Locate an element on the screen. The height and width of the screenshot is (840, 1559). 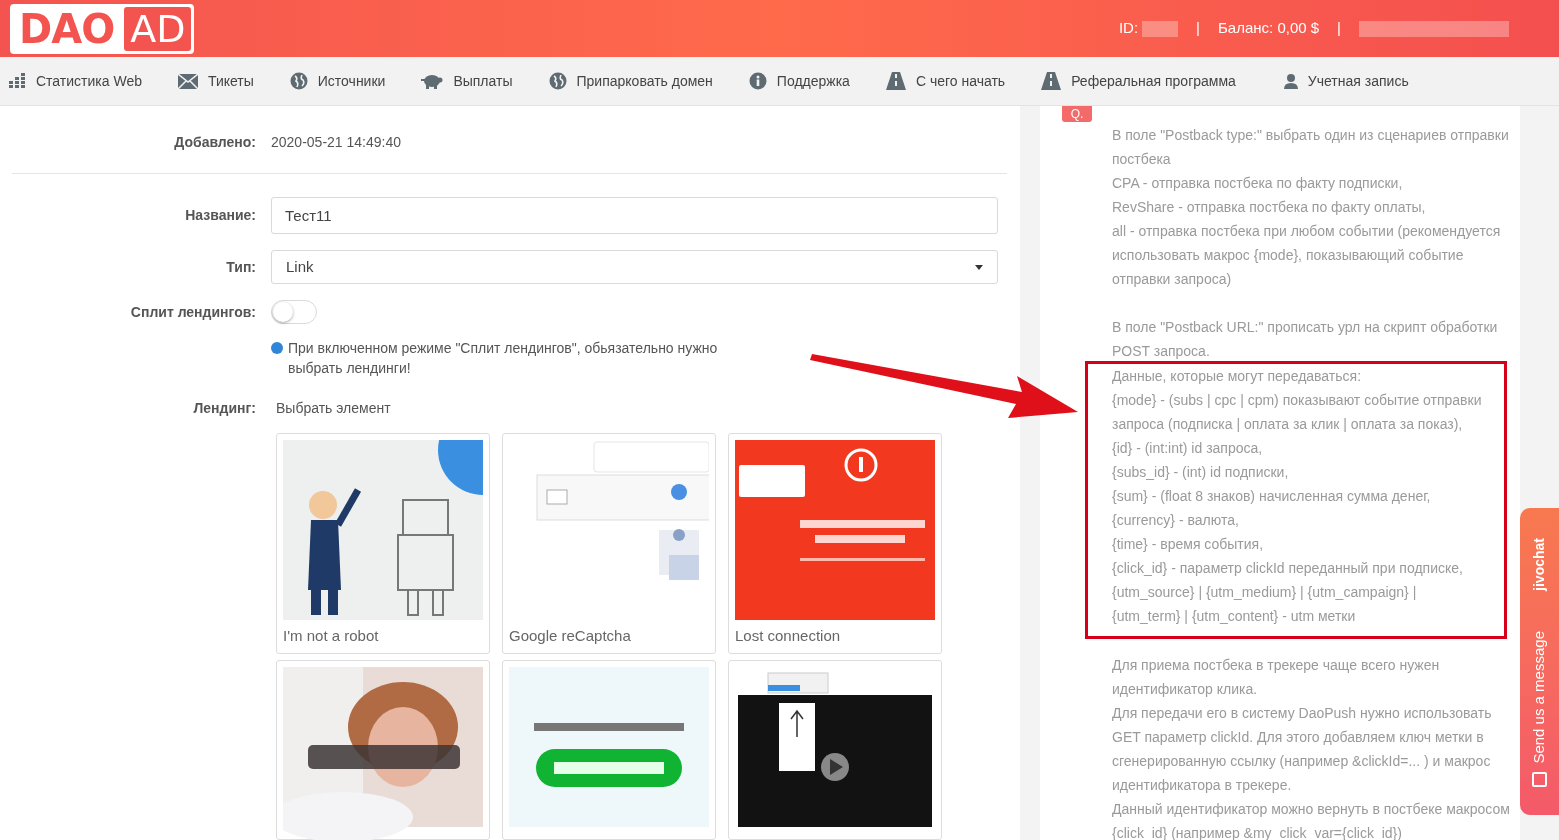
help-text-line: {utm_source} | {utm_medium} | {utm_campaign} | is located at coordinates (1265, 592).